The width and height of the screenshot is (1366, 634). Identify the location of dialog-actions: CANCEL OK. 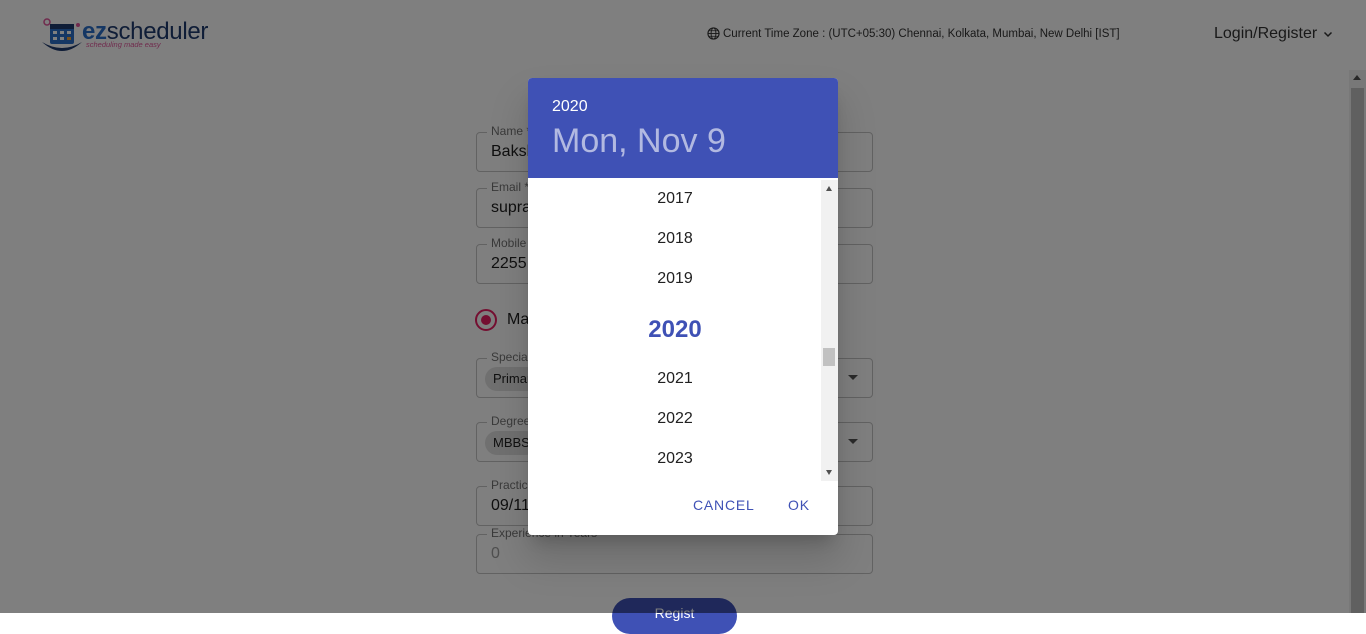
(683, 508).